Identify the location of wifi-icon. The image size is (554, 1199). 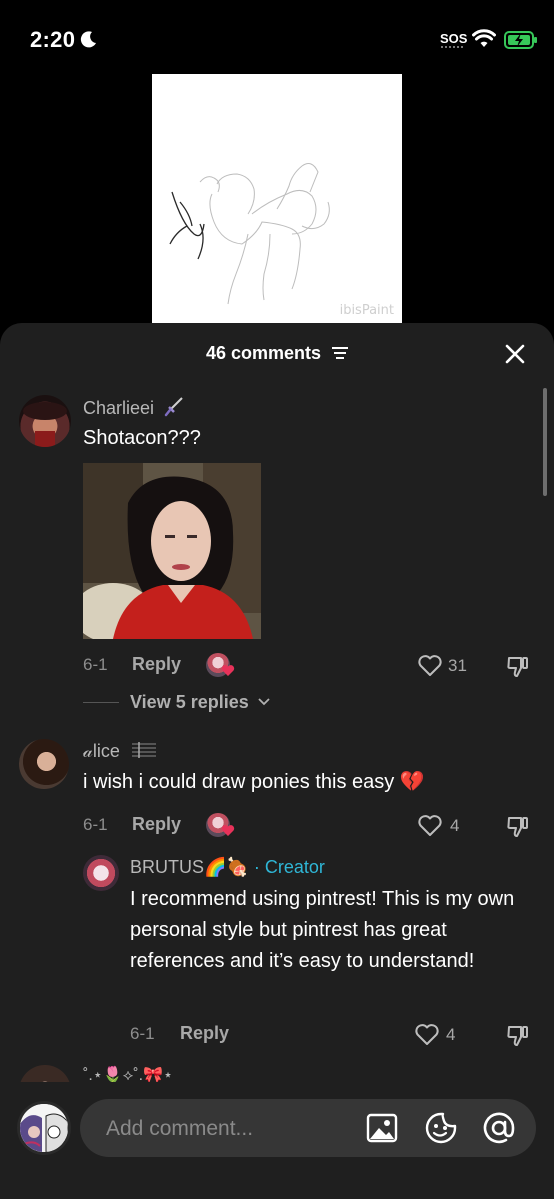
(484, 38).